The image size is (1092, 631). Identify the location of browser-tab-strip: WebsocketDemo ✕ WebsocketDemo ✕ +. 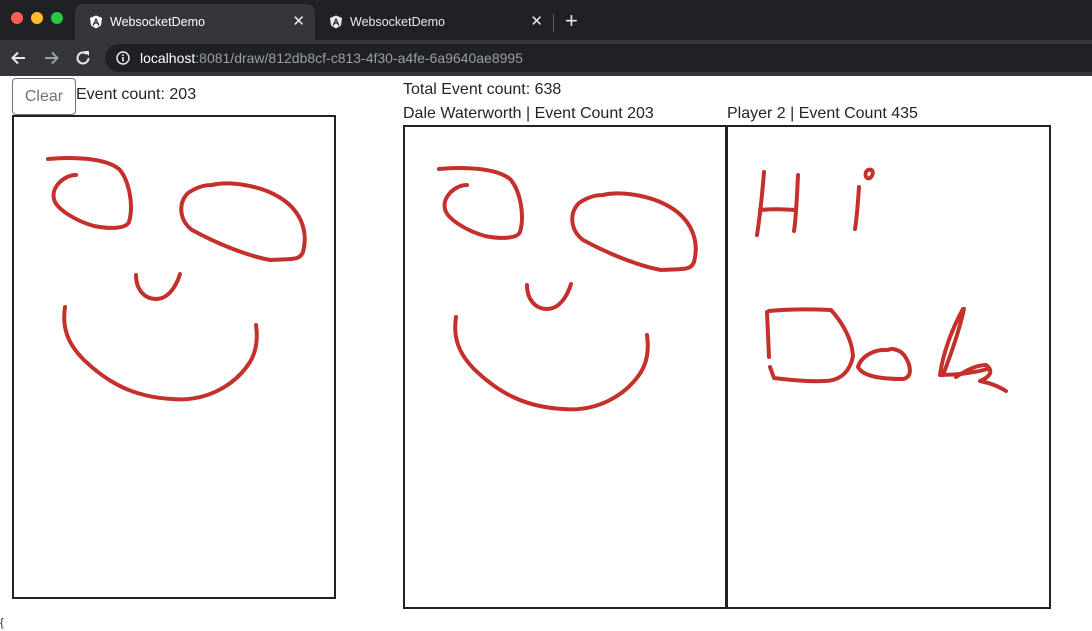
(546, 20).